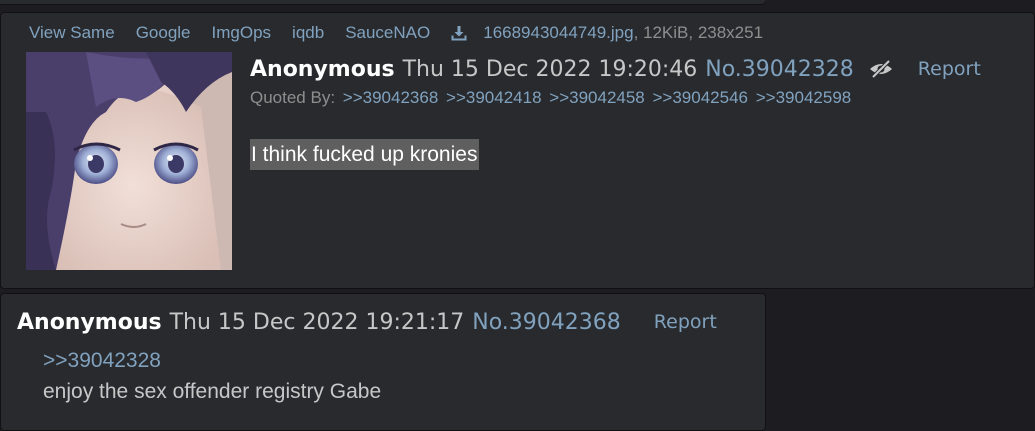 Image resolution: width=1035 pixels, height=431 pixels. What do you see at coordinates (72, 33) in the screenshot?
I see `view-same-link: View Same` at bounding box center [72, 33].